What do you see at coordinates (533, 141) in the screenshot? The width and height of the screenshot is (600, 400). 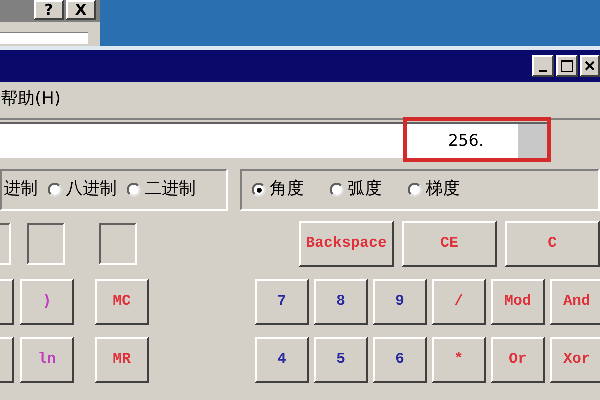 I see `display-side-block` at bounding box center [533, 141].